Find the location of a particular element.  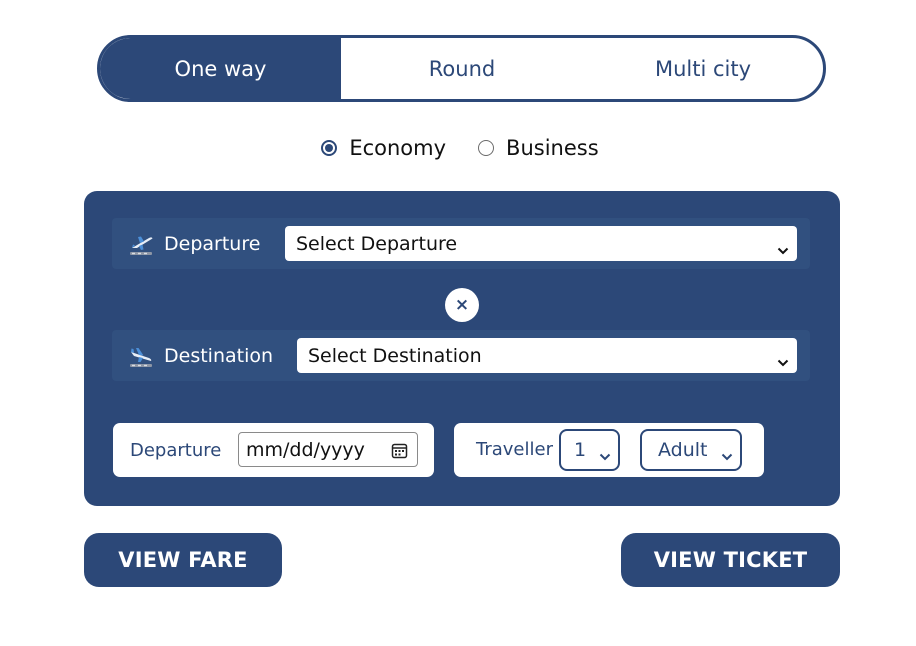

trip-type-toggle: One way Round Multi city is located at coordinates (461, 68).